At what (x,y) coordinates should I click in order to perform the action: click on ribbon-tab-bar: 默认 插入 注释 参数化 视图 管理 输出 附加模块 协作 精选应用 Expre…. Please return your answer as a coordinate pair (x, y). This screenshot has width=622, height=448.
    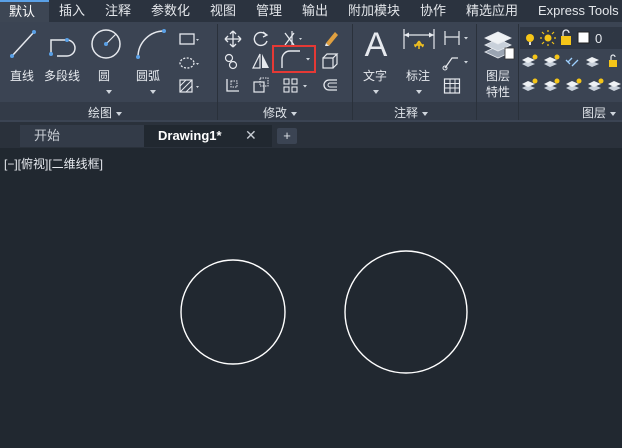
    Looking at the image, I should click on (311, 11).